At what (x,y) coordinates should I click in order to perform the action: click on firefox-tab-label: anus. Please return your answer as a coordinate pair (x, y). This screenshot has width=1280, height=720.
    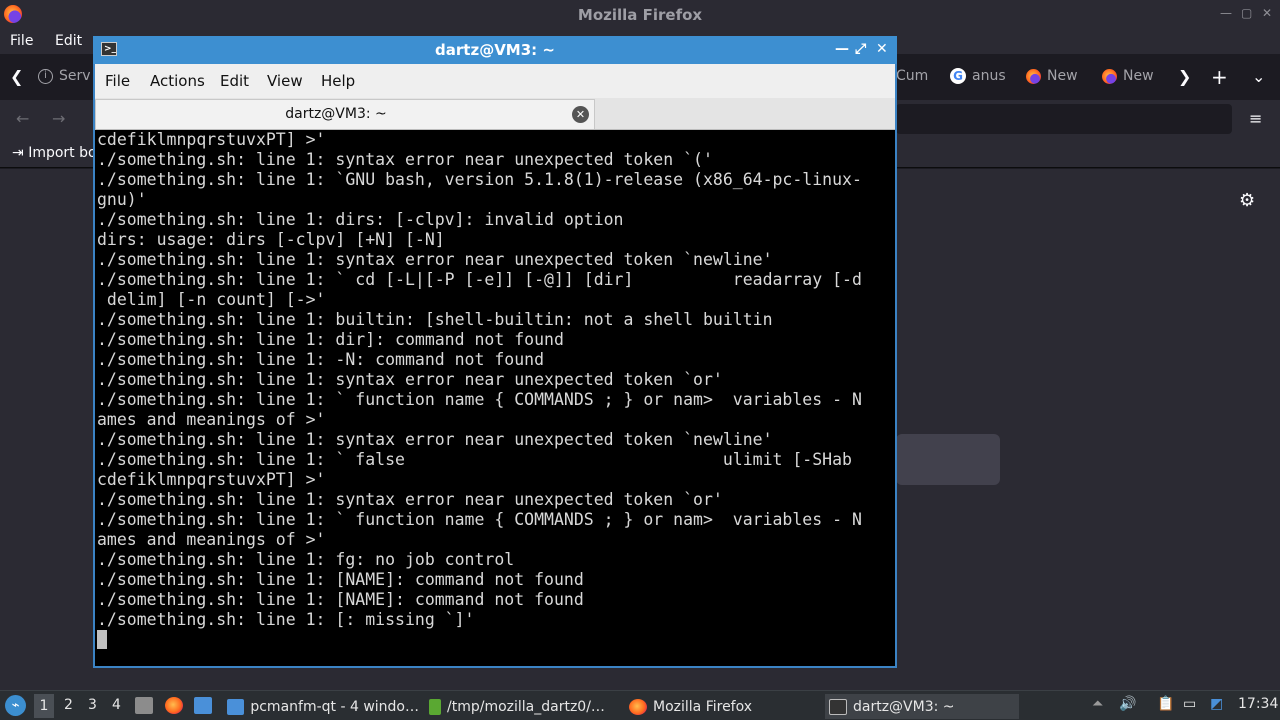
    Looking at the image, I should click on (989, 76).